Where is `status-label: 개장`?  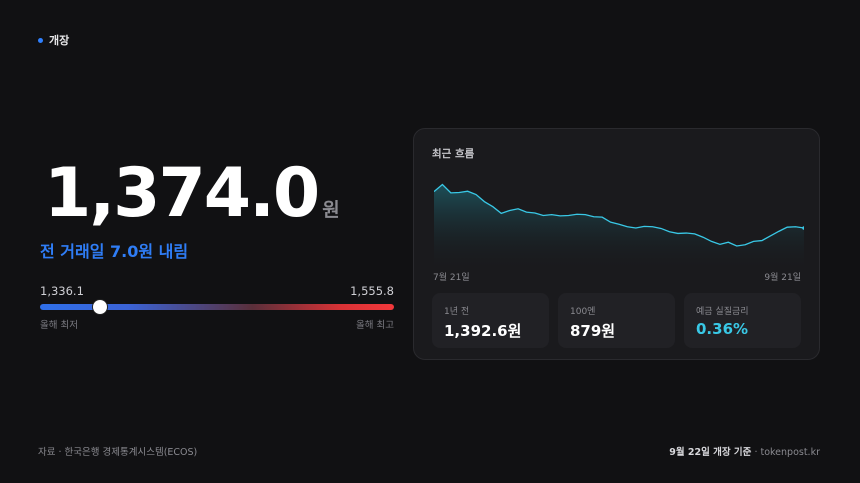
status-label: 개장 is located at coordinates (59, 40).